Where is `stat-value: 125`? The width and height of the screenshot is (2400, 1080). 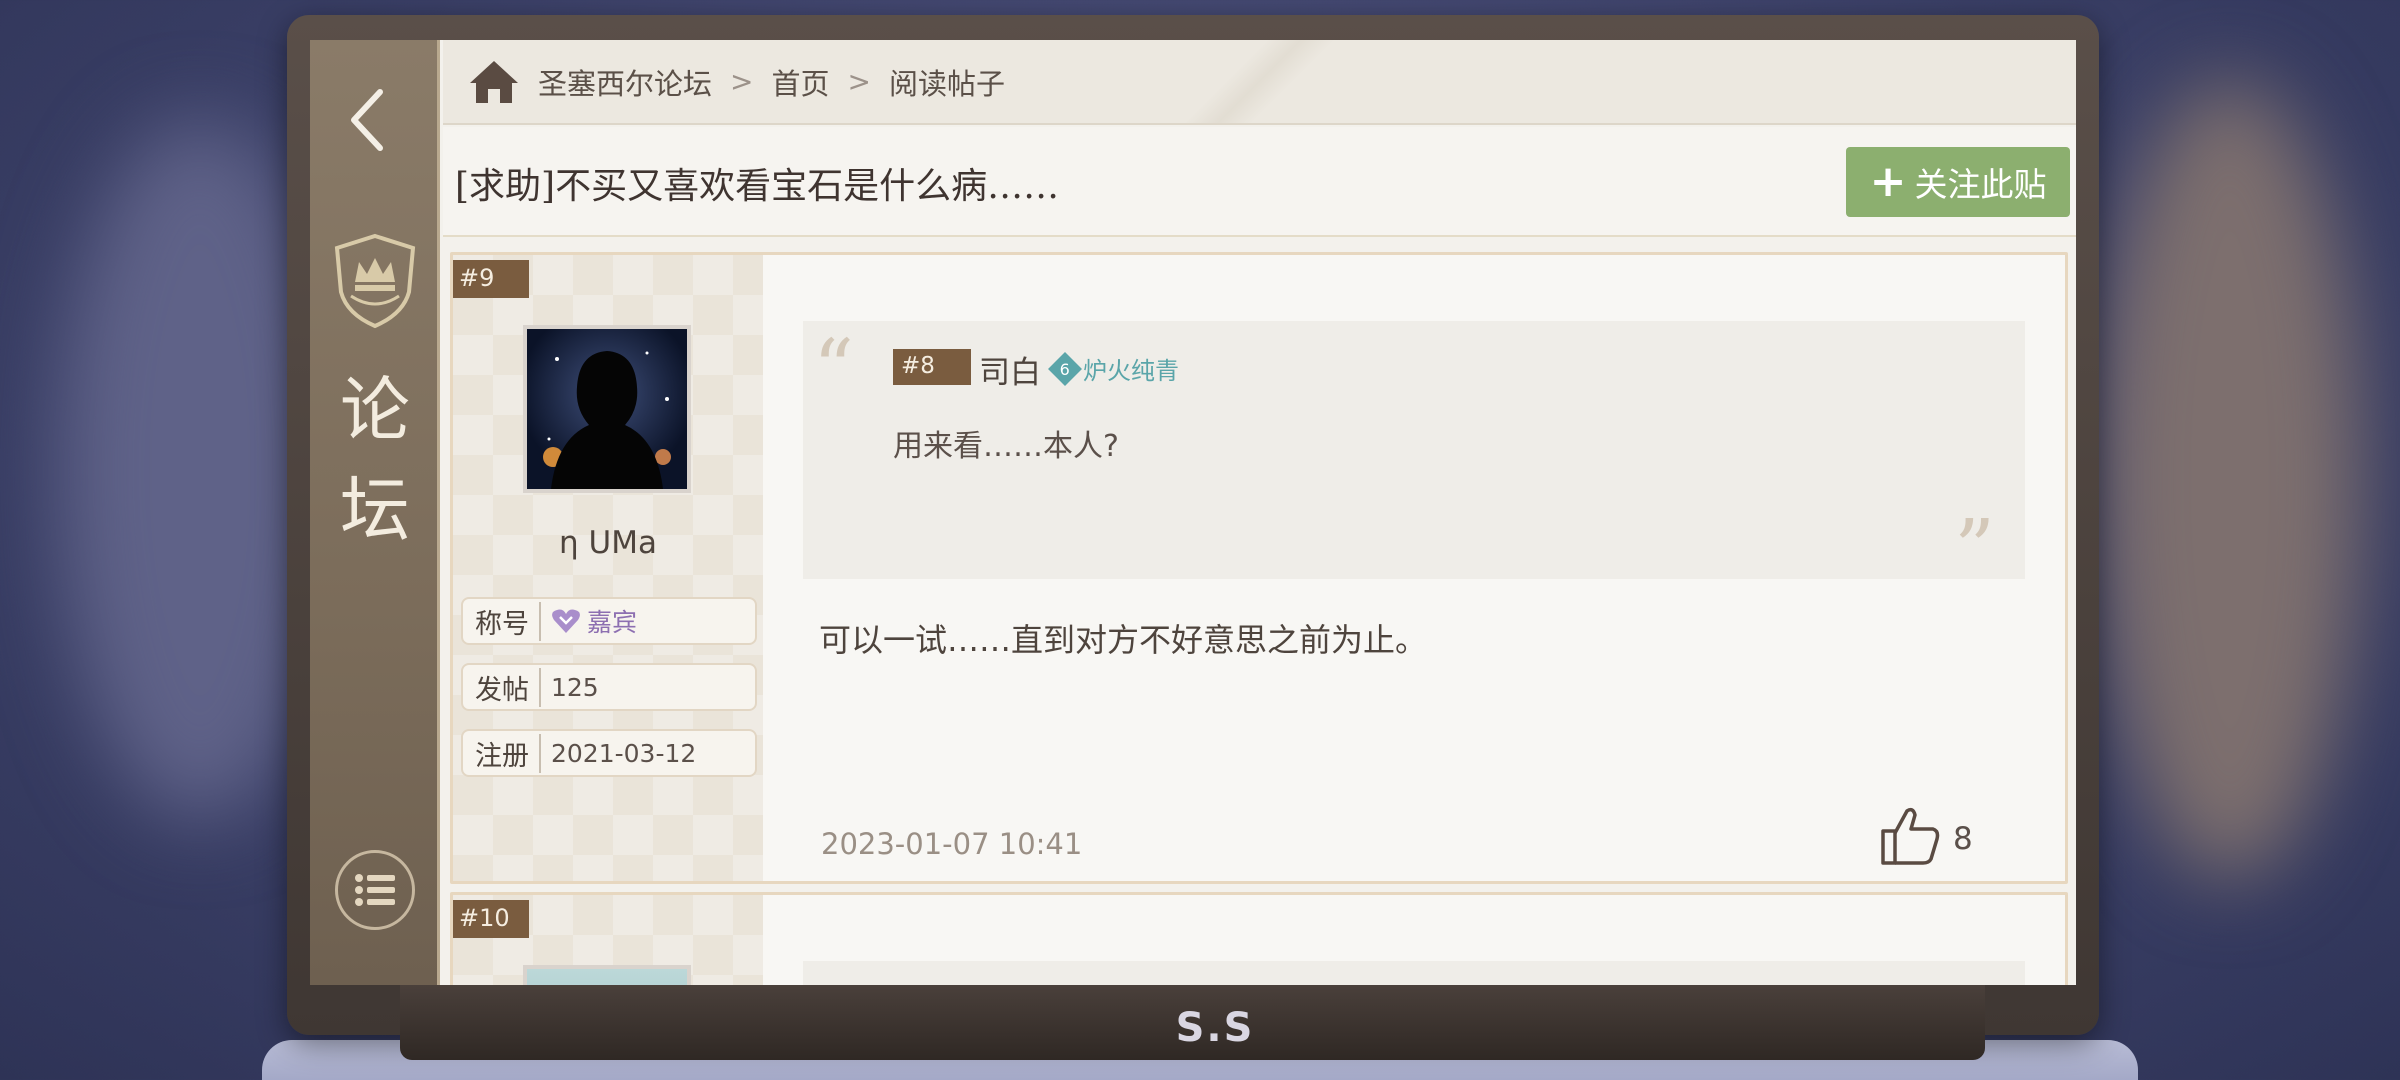 stat-value: 125 is located at coordinates (575, 687).